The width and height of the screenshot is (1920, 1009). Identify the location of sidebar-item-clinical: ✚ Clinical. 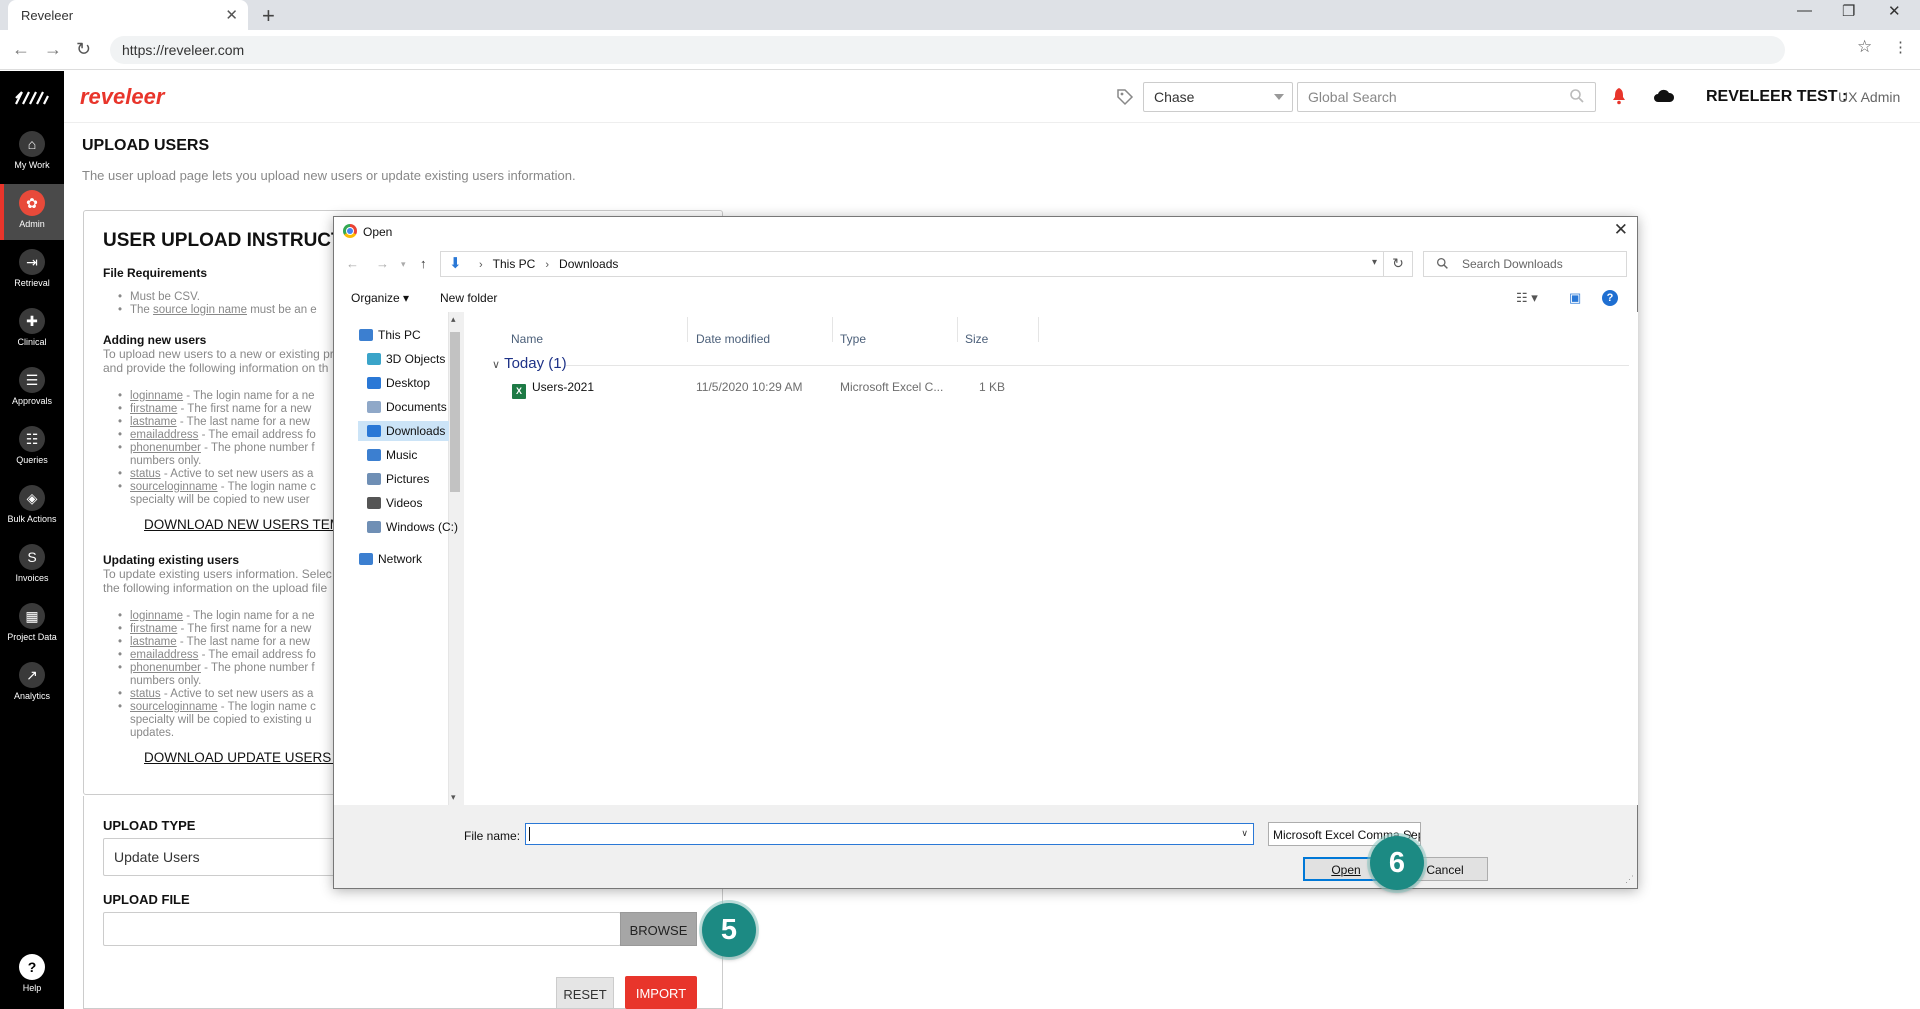
(32, 330).